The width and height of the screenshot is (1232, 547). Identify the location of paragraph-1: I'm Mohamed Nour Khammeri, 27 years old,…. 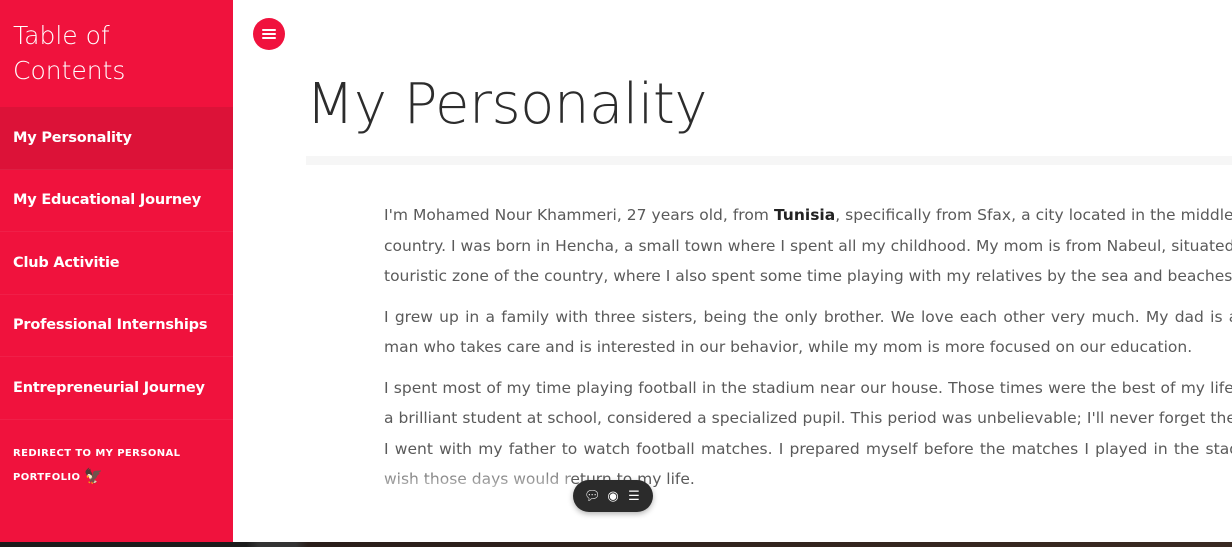
(808, 245).